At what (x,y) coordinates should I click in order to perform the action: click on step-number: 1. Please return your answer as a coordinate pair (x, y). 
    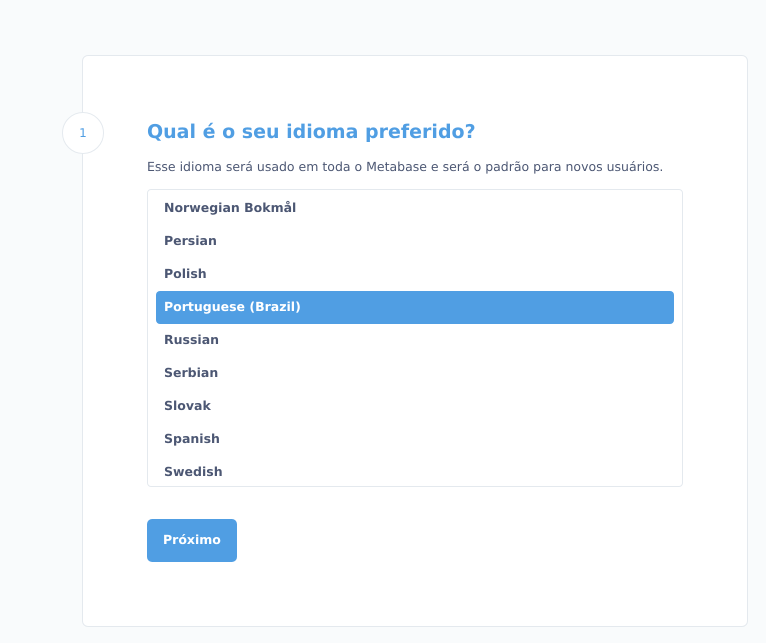
    Looking at the image, I should click on (83, 133).